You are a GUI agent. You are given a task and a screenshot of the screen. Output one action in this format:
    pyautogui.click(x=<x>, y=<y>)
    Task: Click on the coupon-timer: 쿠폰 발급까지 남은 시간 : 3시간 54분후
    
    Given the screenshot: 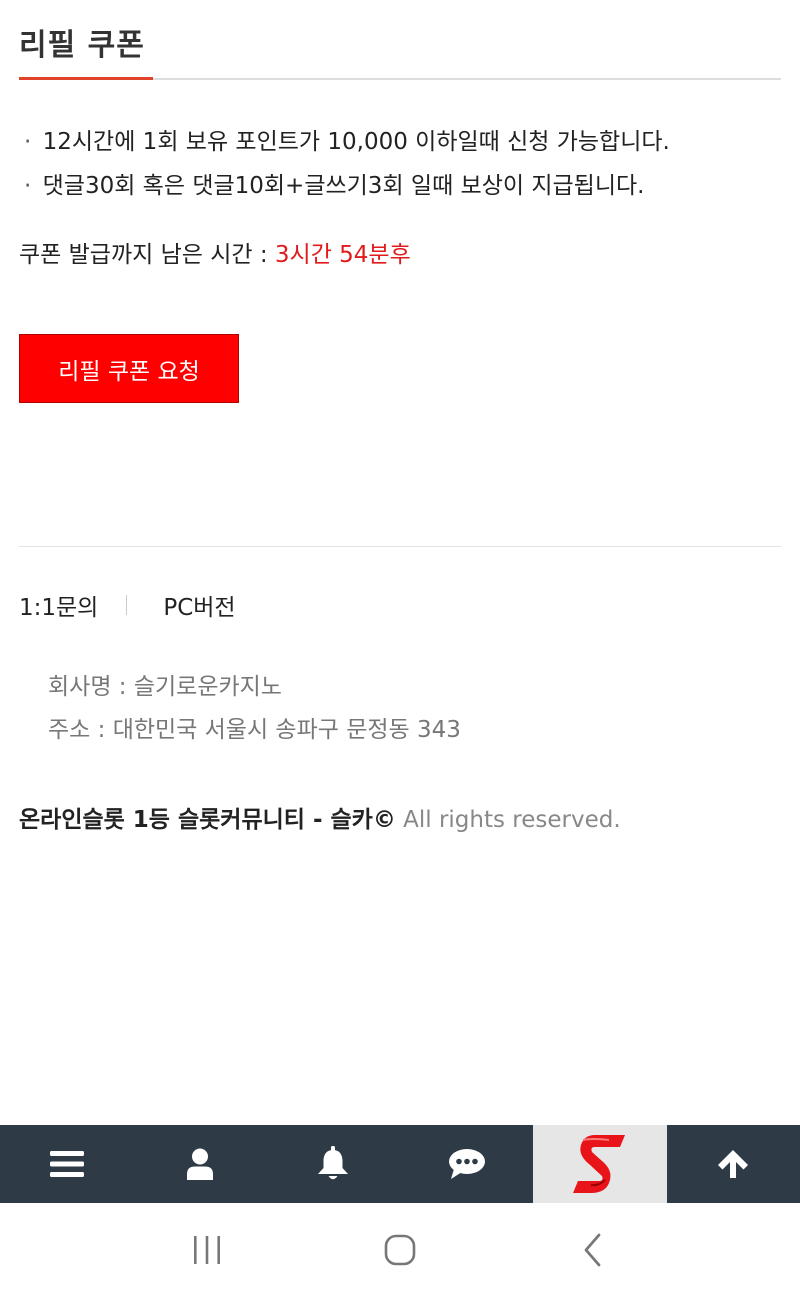 What is the action you would take?
    pyautogui.click(x=215, y=255)
    